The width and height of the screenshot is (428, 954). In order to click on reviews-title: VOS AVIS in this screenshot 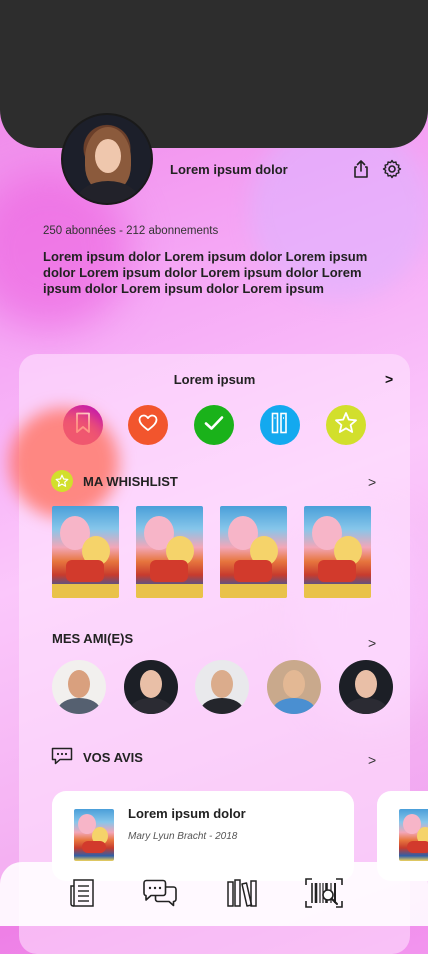, I will do `click(113, 757)`.